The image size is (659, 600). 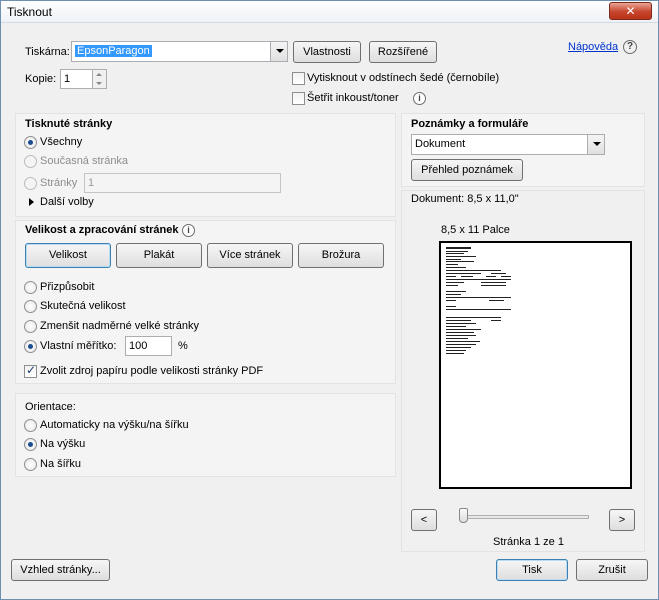 What do you see at coordinates (113, 51) in the screenshot?
I see `printer-value: EpsonParagon` at bounding box center [113, 51].